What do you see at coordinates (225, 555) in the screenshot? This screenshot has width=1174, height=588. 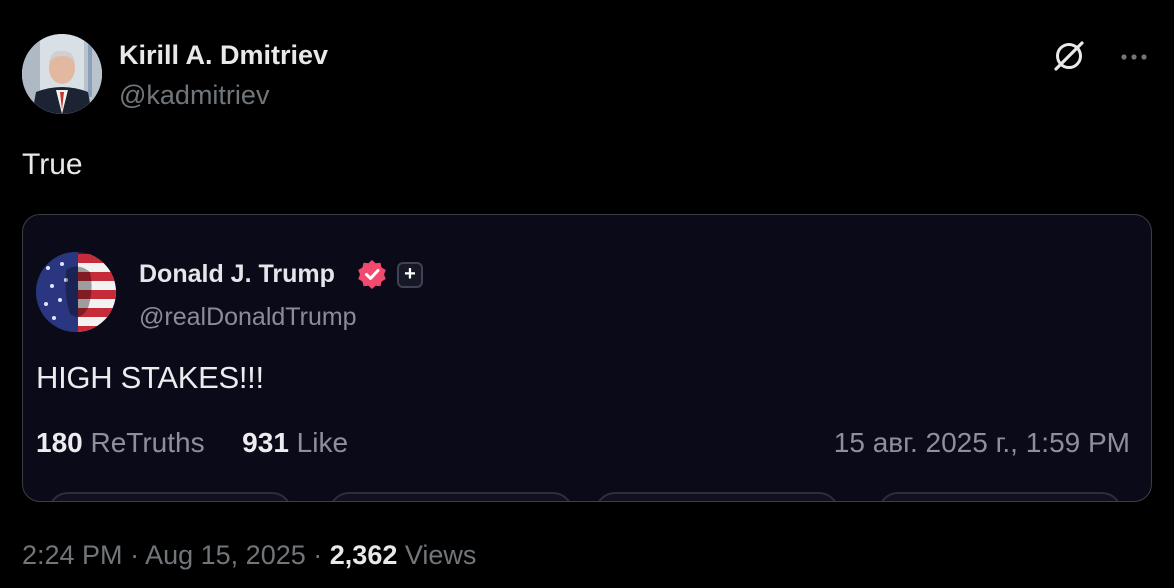 I see `post-date: Aug 15, 2025` at bounding box center [225, 555].